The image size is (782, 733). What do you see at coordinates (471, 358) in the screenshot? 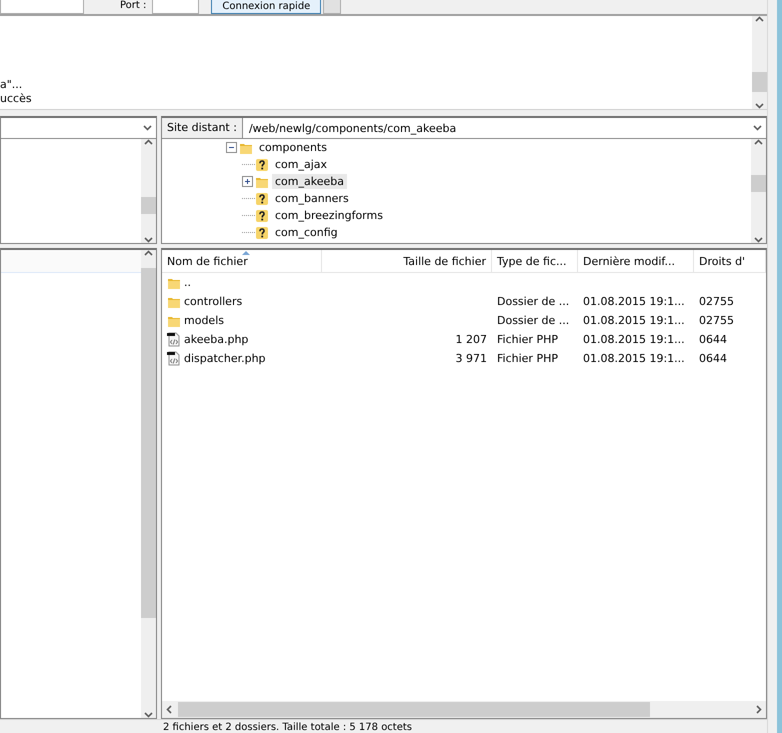
I see `table-cell-text: 3 971` at bounding box center [471, 358].